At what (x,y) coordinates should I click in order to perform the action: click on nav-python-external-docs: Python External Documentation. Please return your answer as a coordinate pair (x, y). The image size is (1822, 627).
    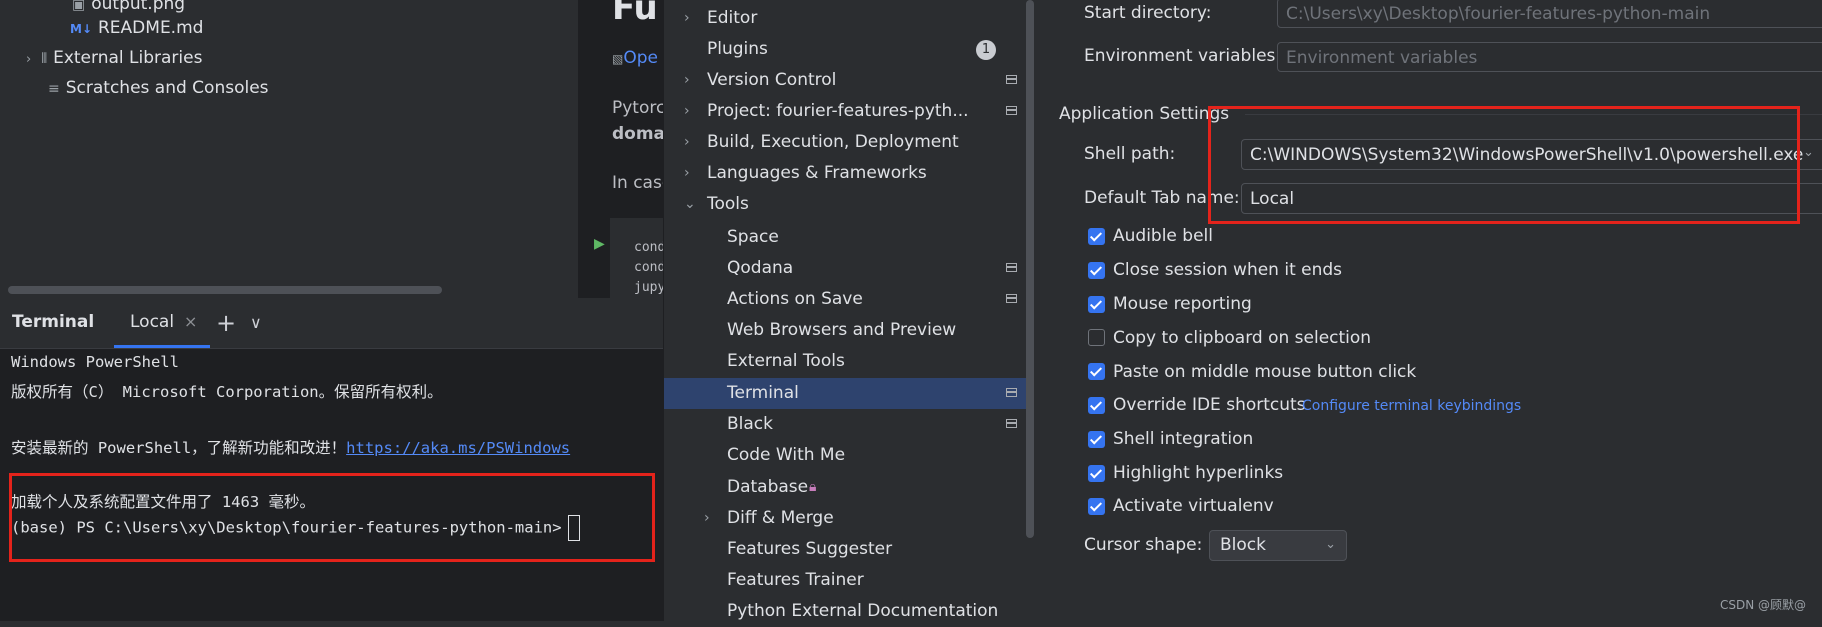
    Looking at the image, I should click on (849, 611).